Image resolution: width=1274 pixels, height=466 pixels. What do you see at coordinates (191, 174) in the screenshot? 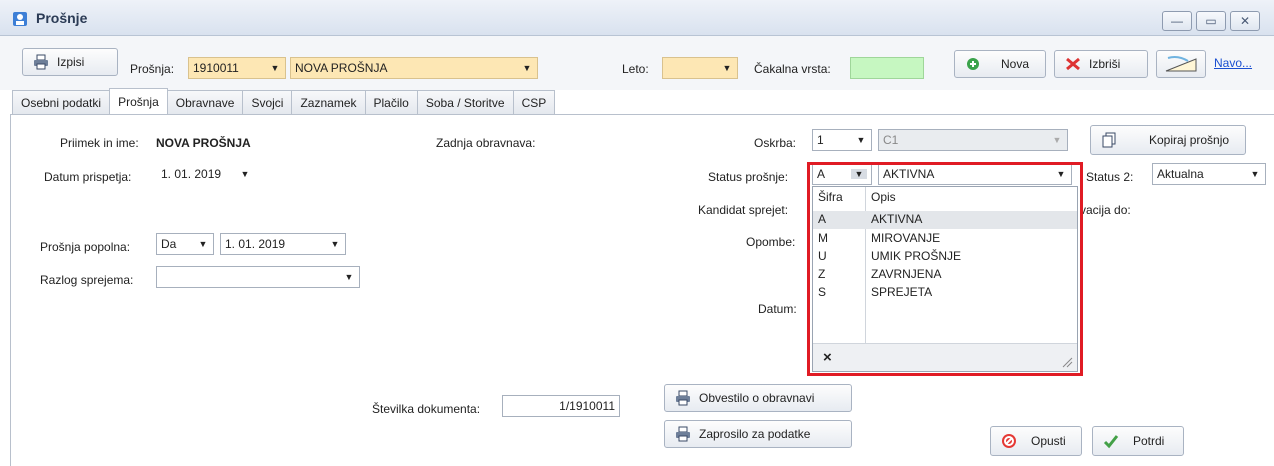
I see `datum-prispetja-value: 1. 01. 2019` at bounding box center [191, 174].